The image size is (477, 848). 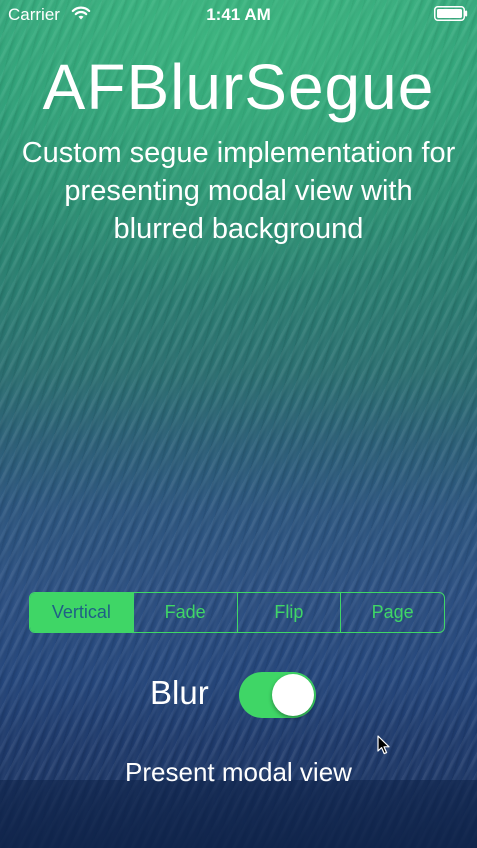 I want to click on status-time: 1:41 AM, so click(x=238, y=14).